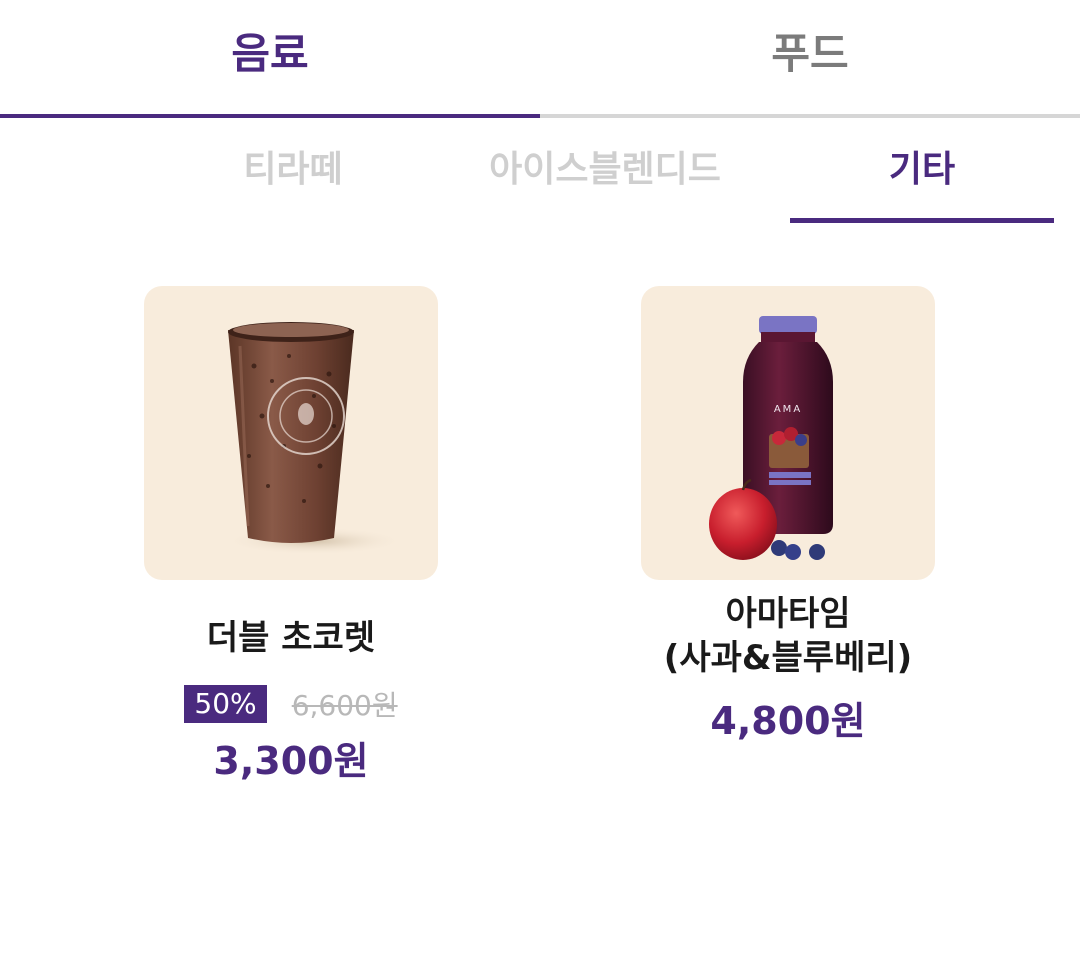  I want to click on product-name: 아마타임 (사과&블루베리), so click(788, 636).